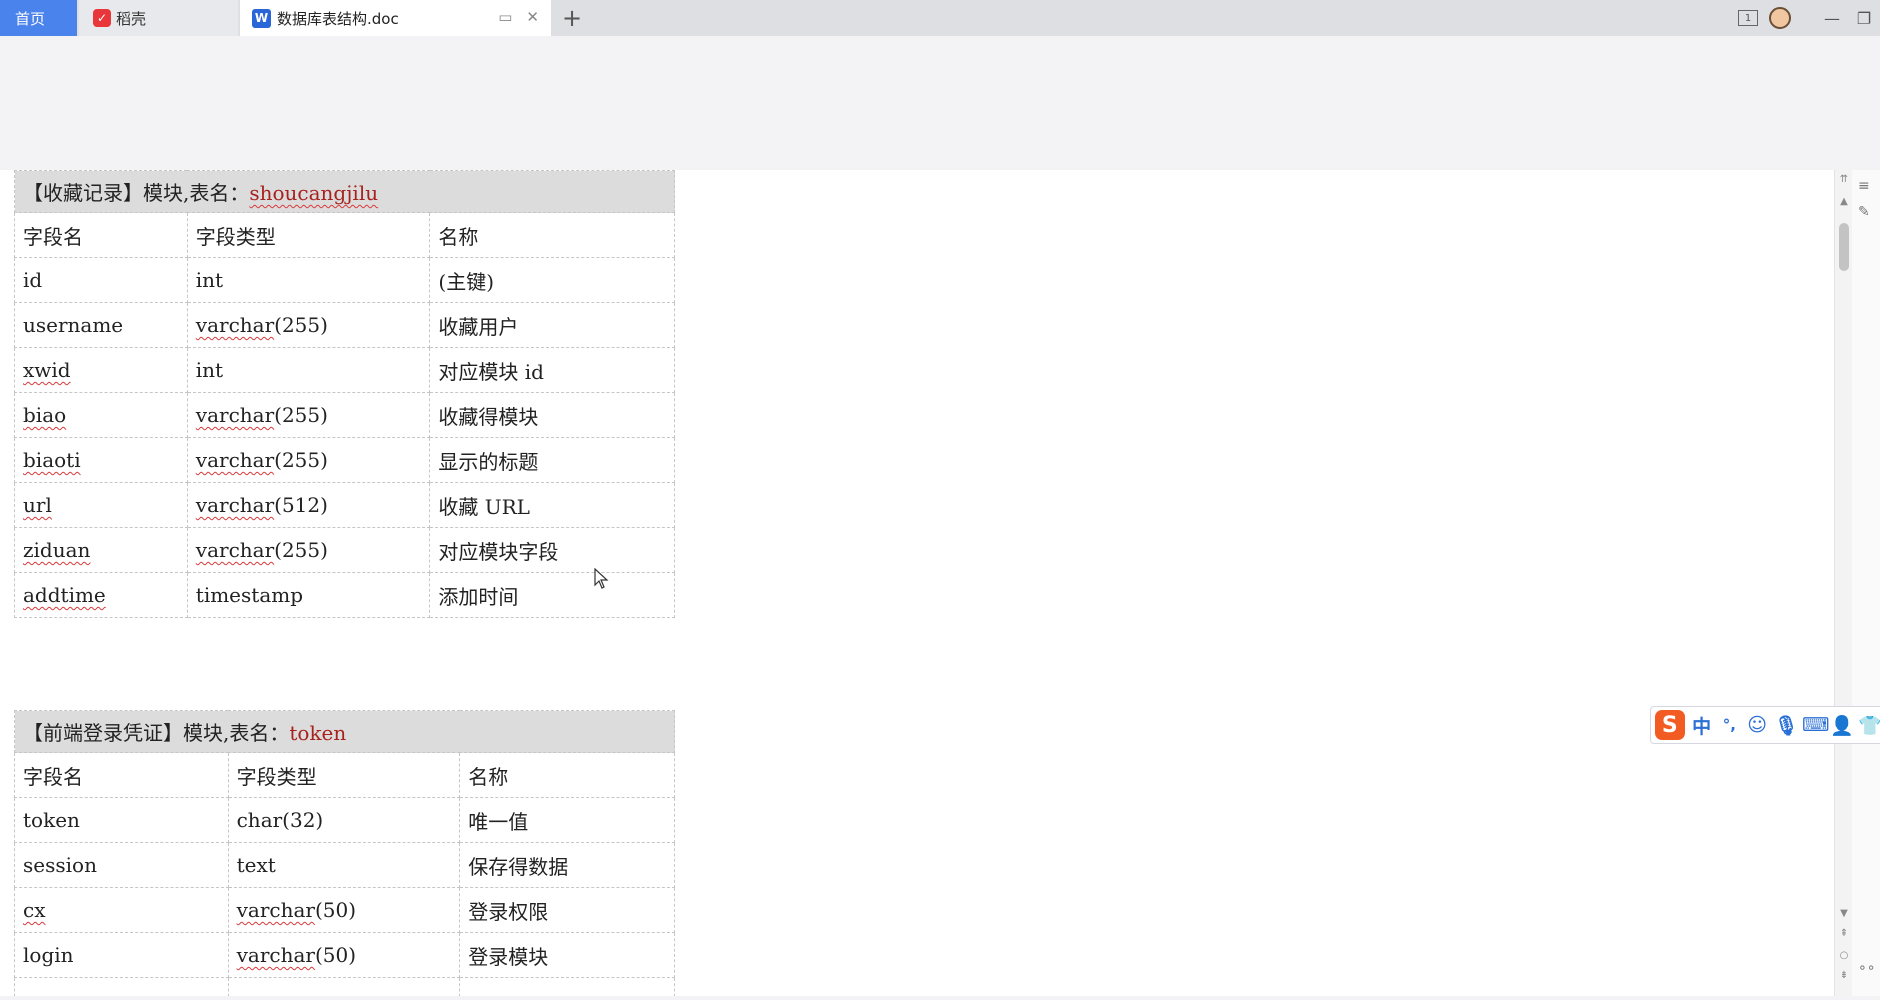 The image size is (1880, 1000). Describe the element at coordinates (1757, 725) in the screenshot. I see `emoji-icon: ☺` at that location.